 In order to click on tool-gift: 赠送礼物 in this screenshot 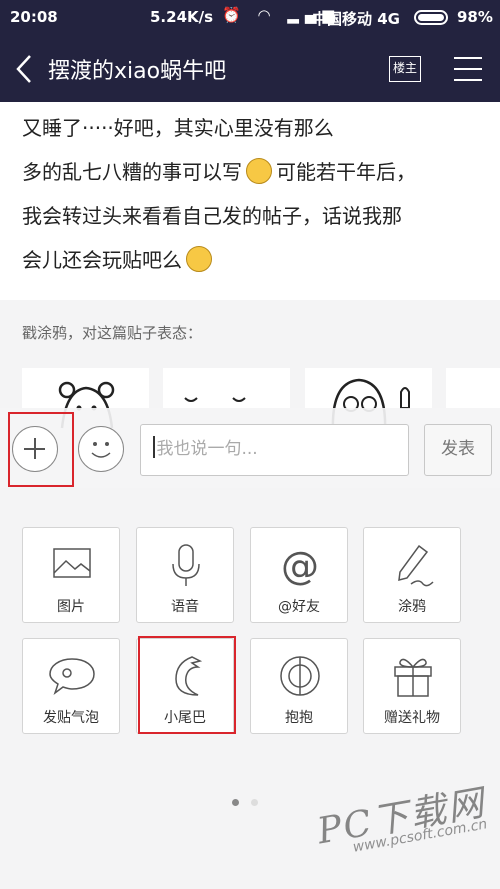, I will do `click(412, 686)`.